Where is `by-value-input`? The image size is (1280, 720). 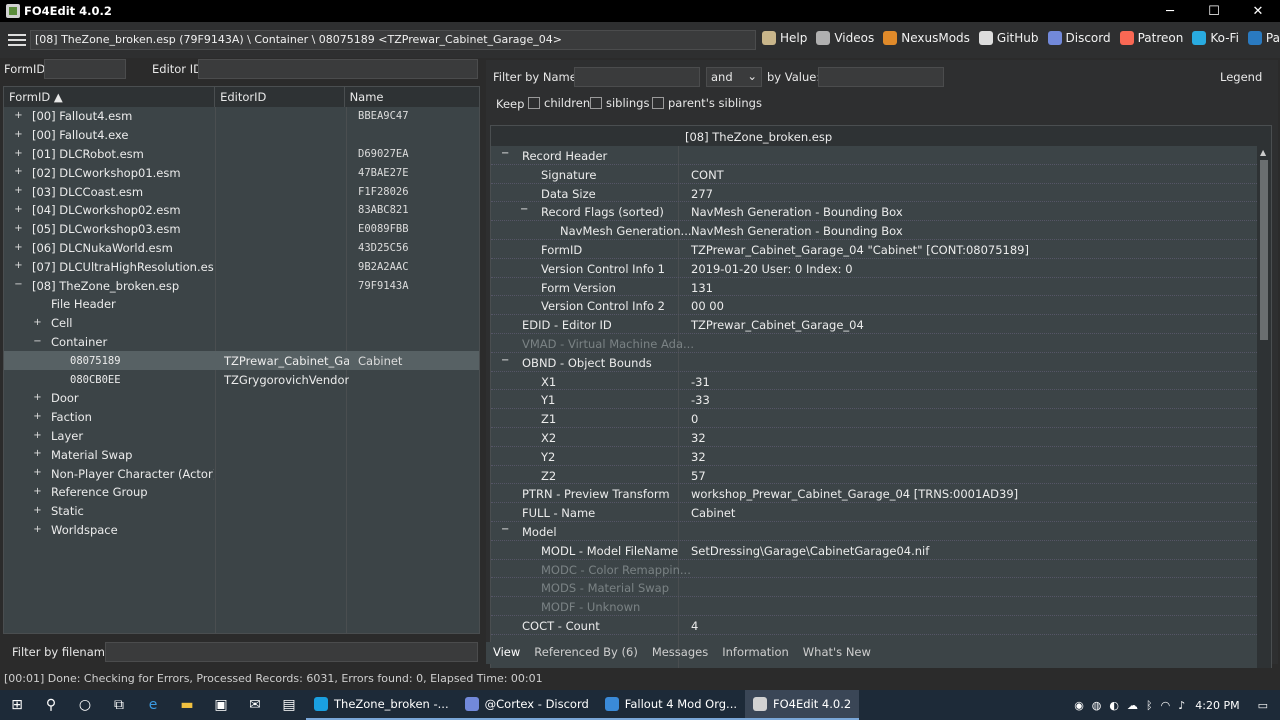
by-value-input is located at coordinates (881, 77).